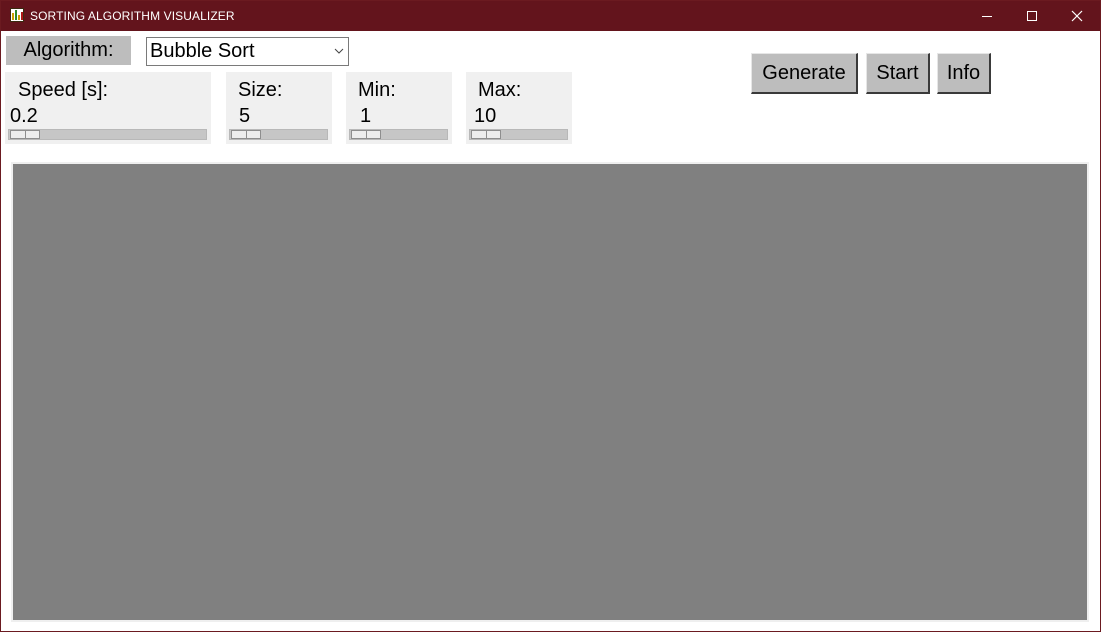  Describe the element at coordinates (17, 15) in the screenshot. I see `app-bar-chart-icon` at that location.